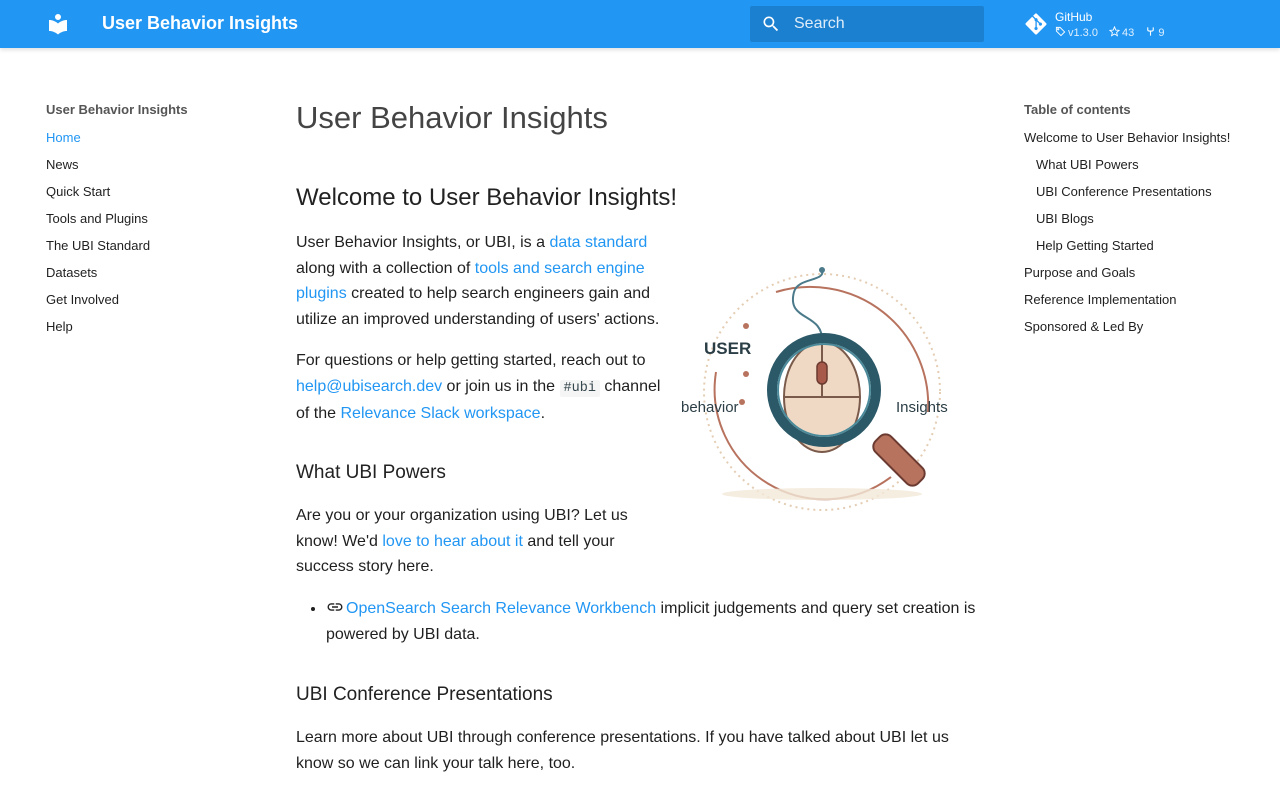 The height and width of the screenshot is (800, 1280). What do you see at coordinates (146, 250) in the screenshot?
I see `nav-item-ubi-standard: The UBI Standard` at bounding box center [146, 250].